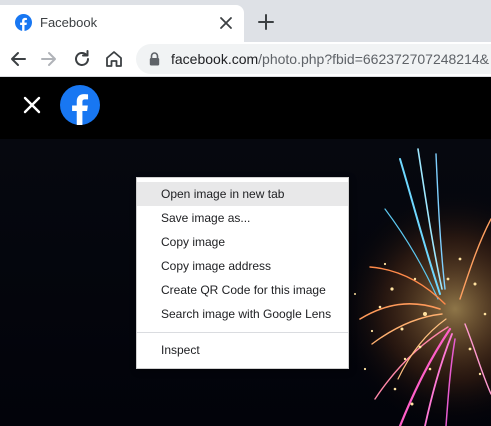 The width and height of the screenshot is (491, 426). I want to click on menu-item-search-google-lens: Search image with Google Lens, so click(242, 314).